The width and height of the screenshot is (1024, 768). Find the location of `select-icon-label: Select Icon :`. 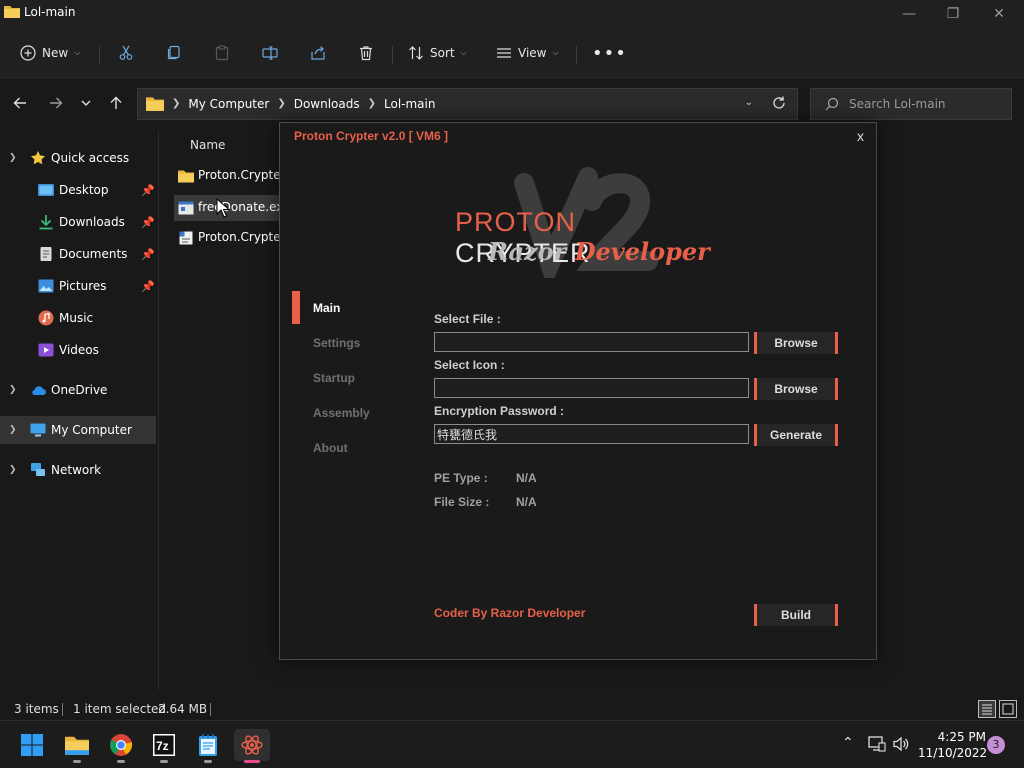

select-icon-label: Select Icon : is located at coordinates (469, 365).